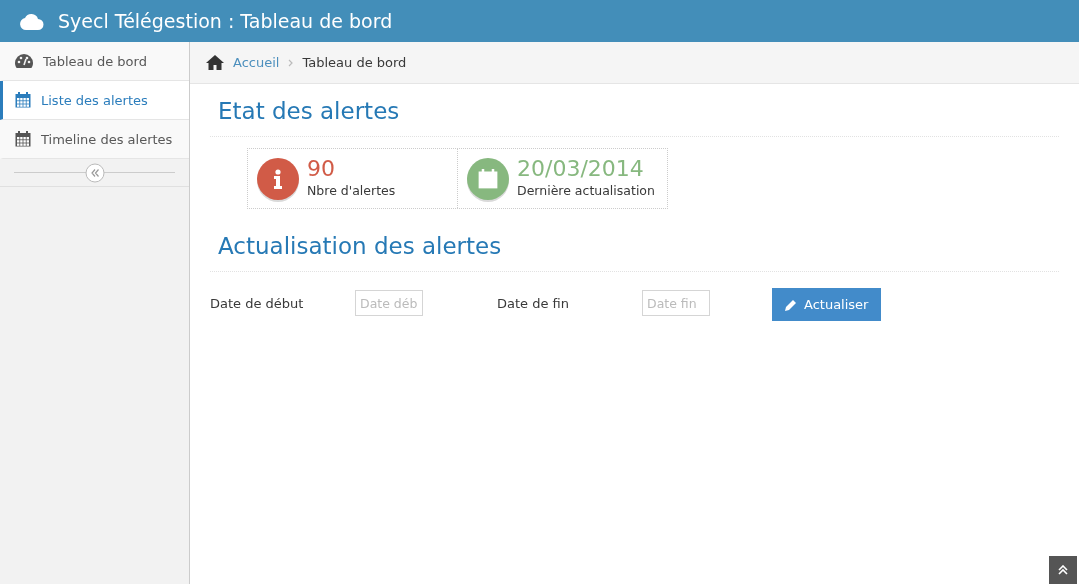 Image resolution: width=1079 pixels, height=584 pixels. I want to click on stat-value: 90, so click(321, 169).